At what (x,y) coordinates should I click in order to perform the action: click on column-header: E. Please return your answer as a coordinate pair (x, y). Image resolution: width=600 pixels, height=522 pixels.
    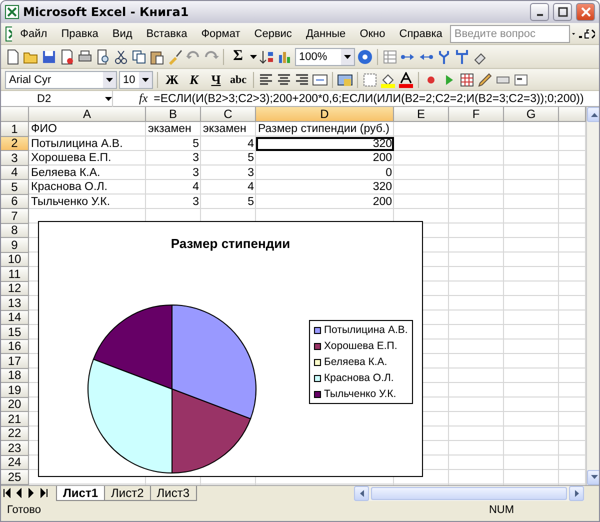
    Looking at the image, I should click on (421, 114).